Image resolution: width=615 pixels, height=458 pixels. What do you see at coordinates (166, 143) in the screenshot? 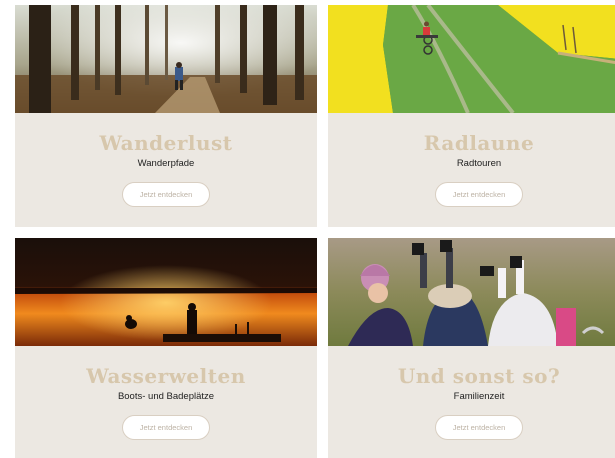
I see `card-title: Wanderlust` at bounding box center [166, 143].